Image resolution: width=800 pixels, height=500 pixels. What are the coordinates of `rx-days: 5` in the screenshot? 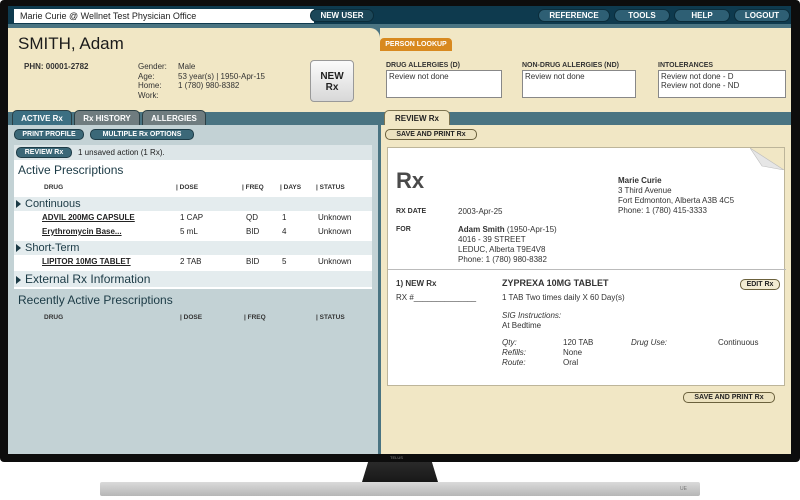 It's located at (284, 261).